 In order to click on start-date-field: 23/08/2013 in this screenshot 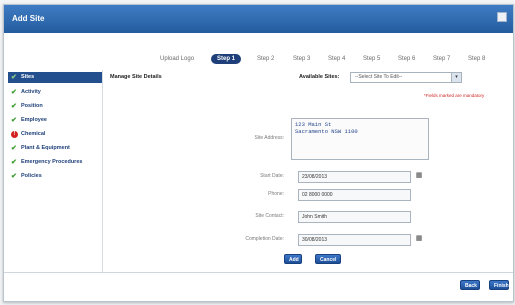, I will do `click(354, 177)`.